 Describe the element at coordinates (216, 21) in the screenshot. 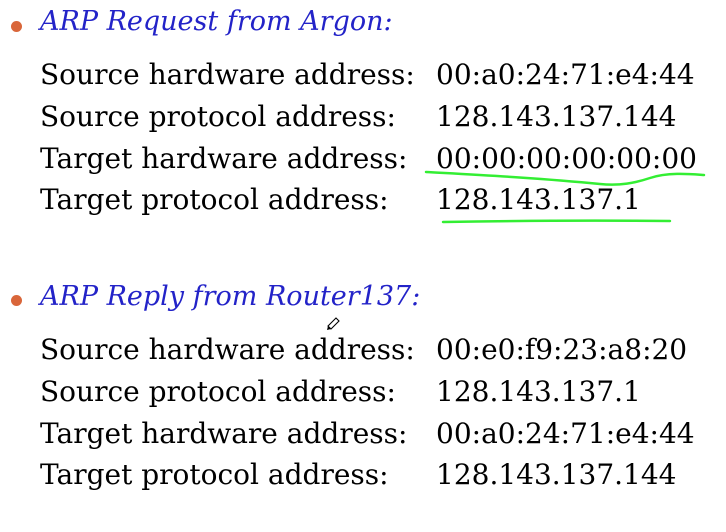

I see `request-heading: ARP Request from Argon:` at that location.